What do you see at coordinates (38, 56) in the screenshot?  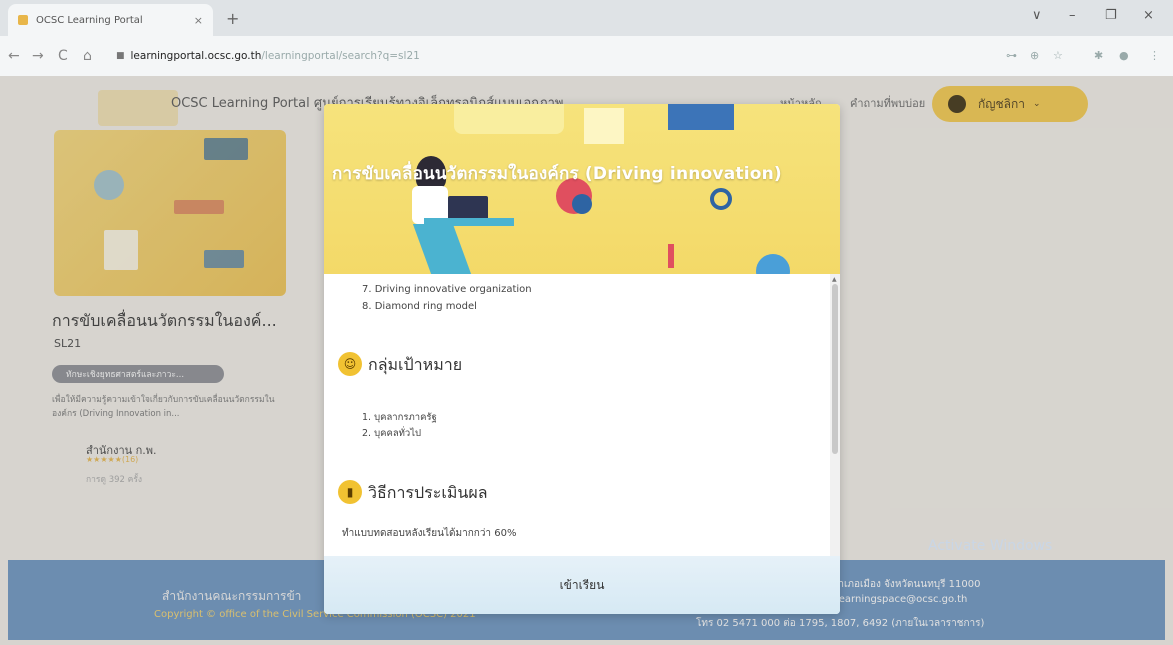 I see `forward-icon: →` at bounding box center [38, 56].